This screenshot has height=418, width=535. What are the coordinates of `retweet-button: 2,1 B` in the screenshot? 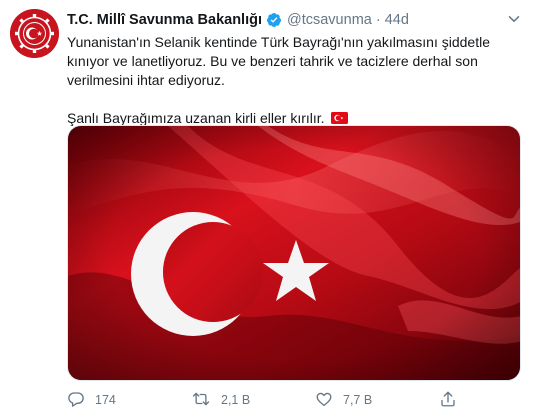 It's located at (253, 400).